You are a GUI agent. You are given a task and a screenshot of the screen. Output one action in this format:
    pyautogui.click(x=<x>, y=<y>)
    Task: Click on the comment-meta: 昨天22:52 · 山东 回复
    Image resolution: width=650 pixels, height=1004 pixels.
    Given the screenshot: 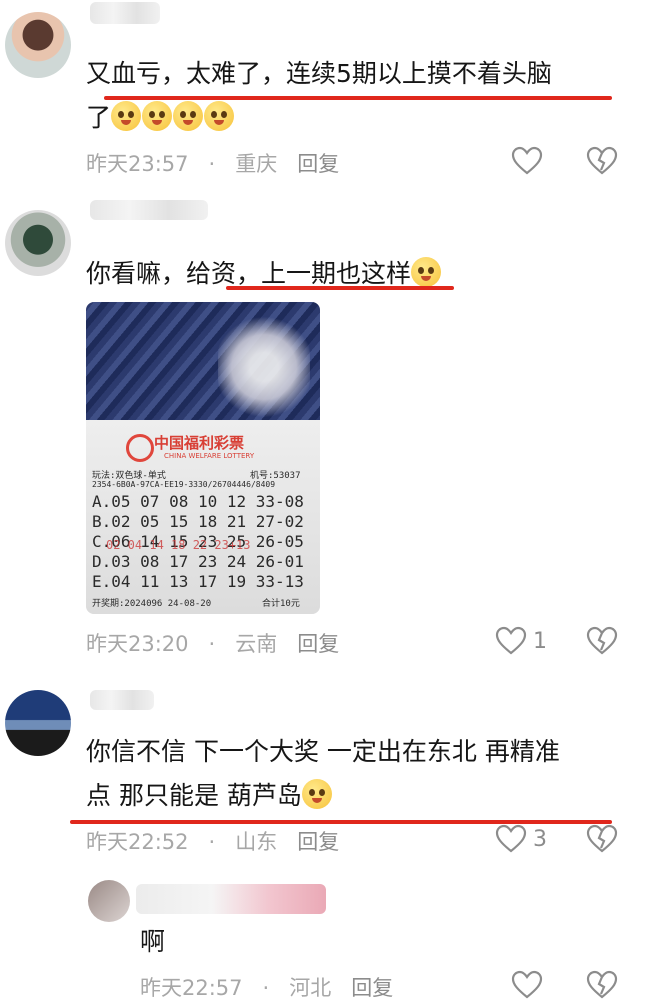 What is the action you would take?
    pyautogui.click(x=222, y=841)
    